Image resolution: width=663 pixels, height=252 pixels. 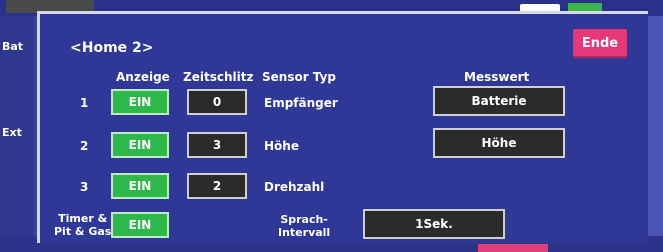 I want to click on timeslot-button-row-2: 3, so click(x=217, y=145).